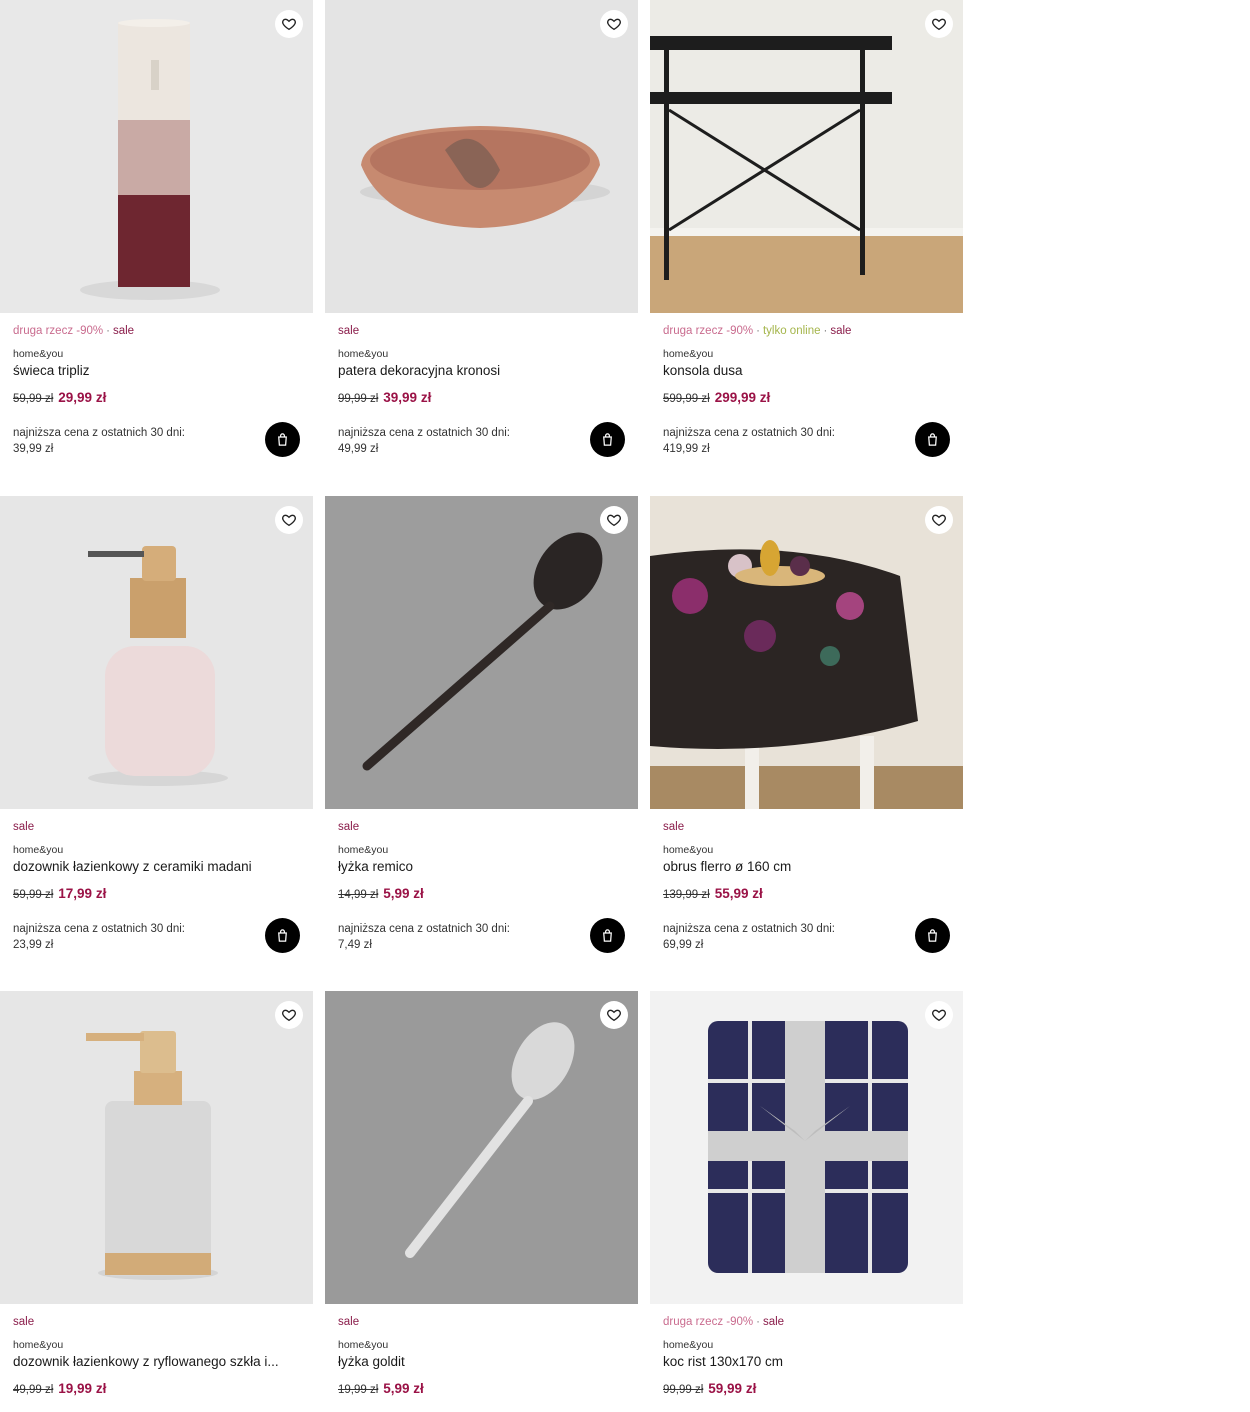  What do you see at coordinates (419, 370) in the screenshot?
I see `product-name: patera dekoracyjna kronosi` at bounding box center [419, 370].